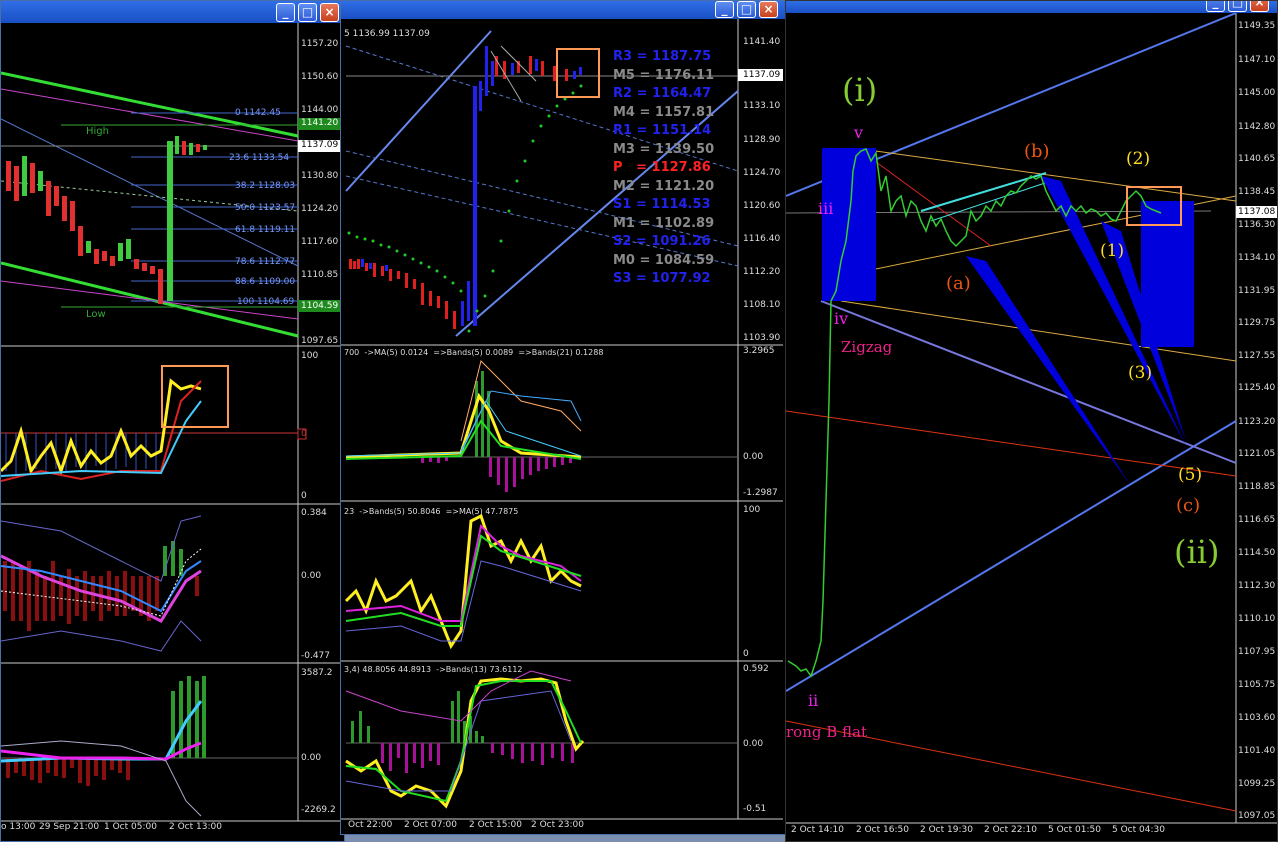 The image size is (1278, 842). I want to click on wave-label-1: (1), so click(1112, 251).